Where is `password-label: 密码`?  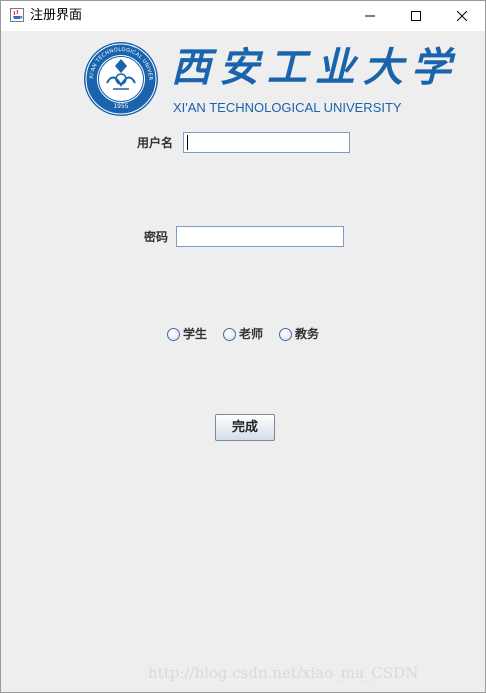 password-label: 密码 is located at coordinates (156, 237).